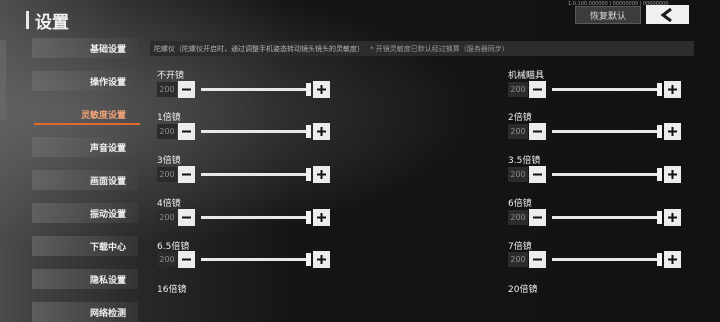  I want to click on sidebar-item-graphics: 画面设置, so click(85, 180).